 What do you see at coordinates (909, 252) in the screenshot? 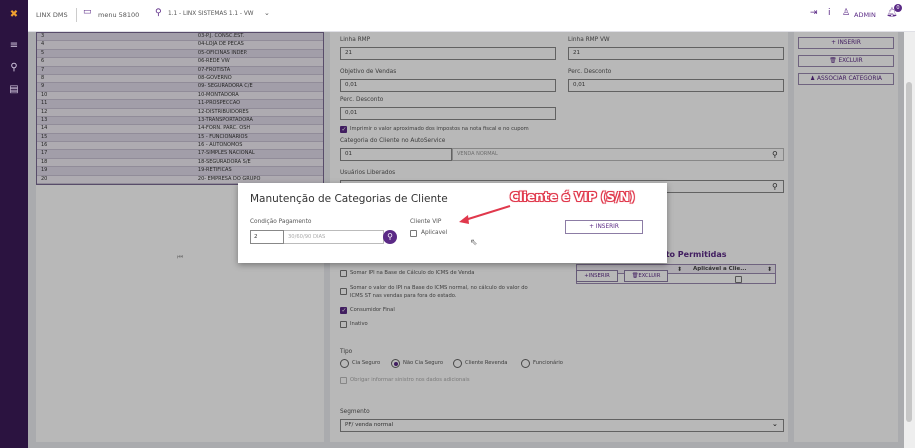
I see `scrollbar-thumb` at bounding box center [909, 252].